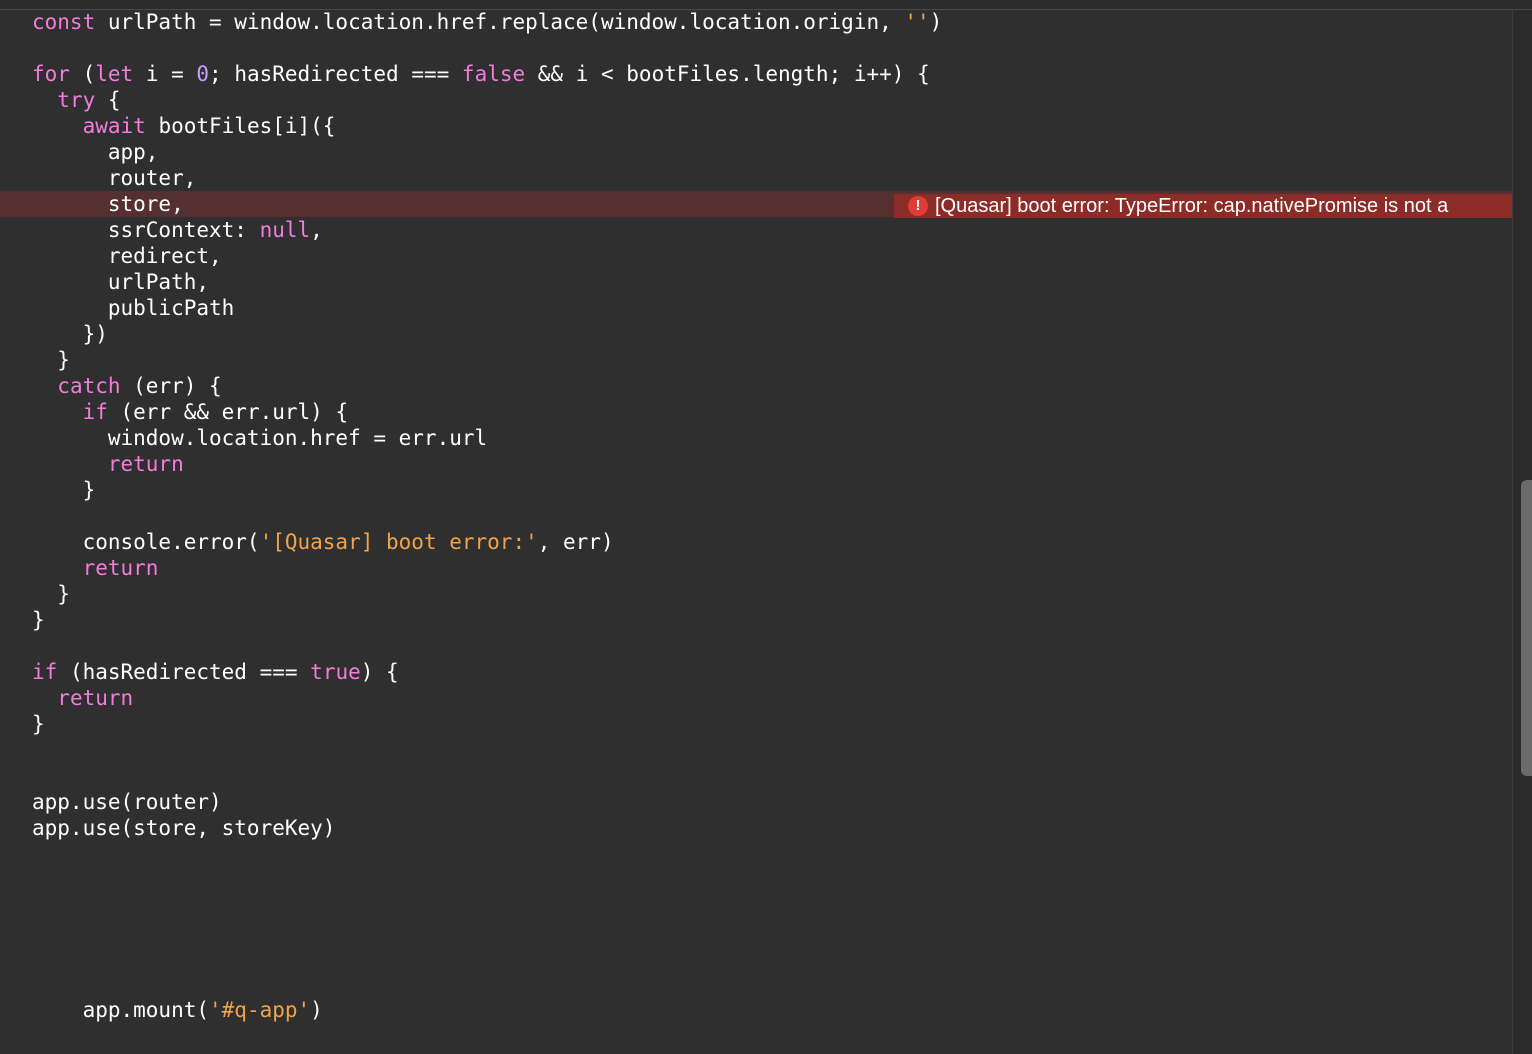 This screenshot has width=1532, height=1054. Describe the element at coordinates (146, 542) in the screenshot. I see `code-token-plain: console.error(` at that location.